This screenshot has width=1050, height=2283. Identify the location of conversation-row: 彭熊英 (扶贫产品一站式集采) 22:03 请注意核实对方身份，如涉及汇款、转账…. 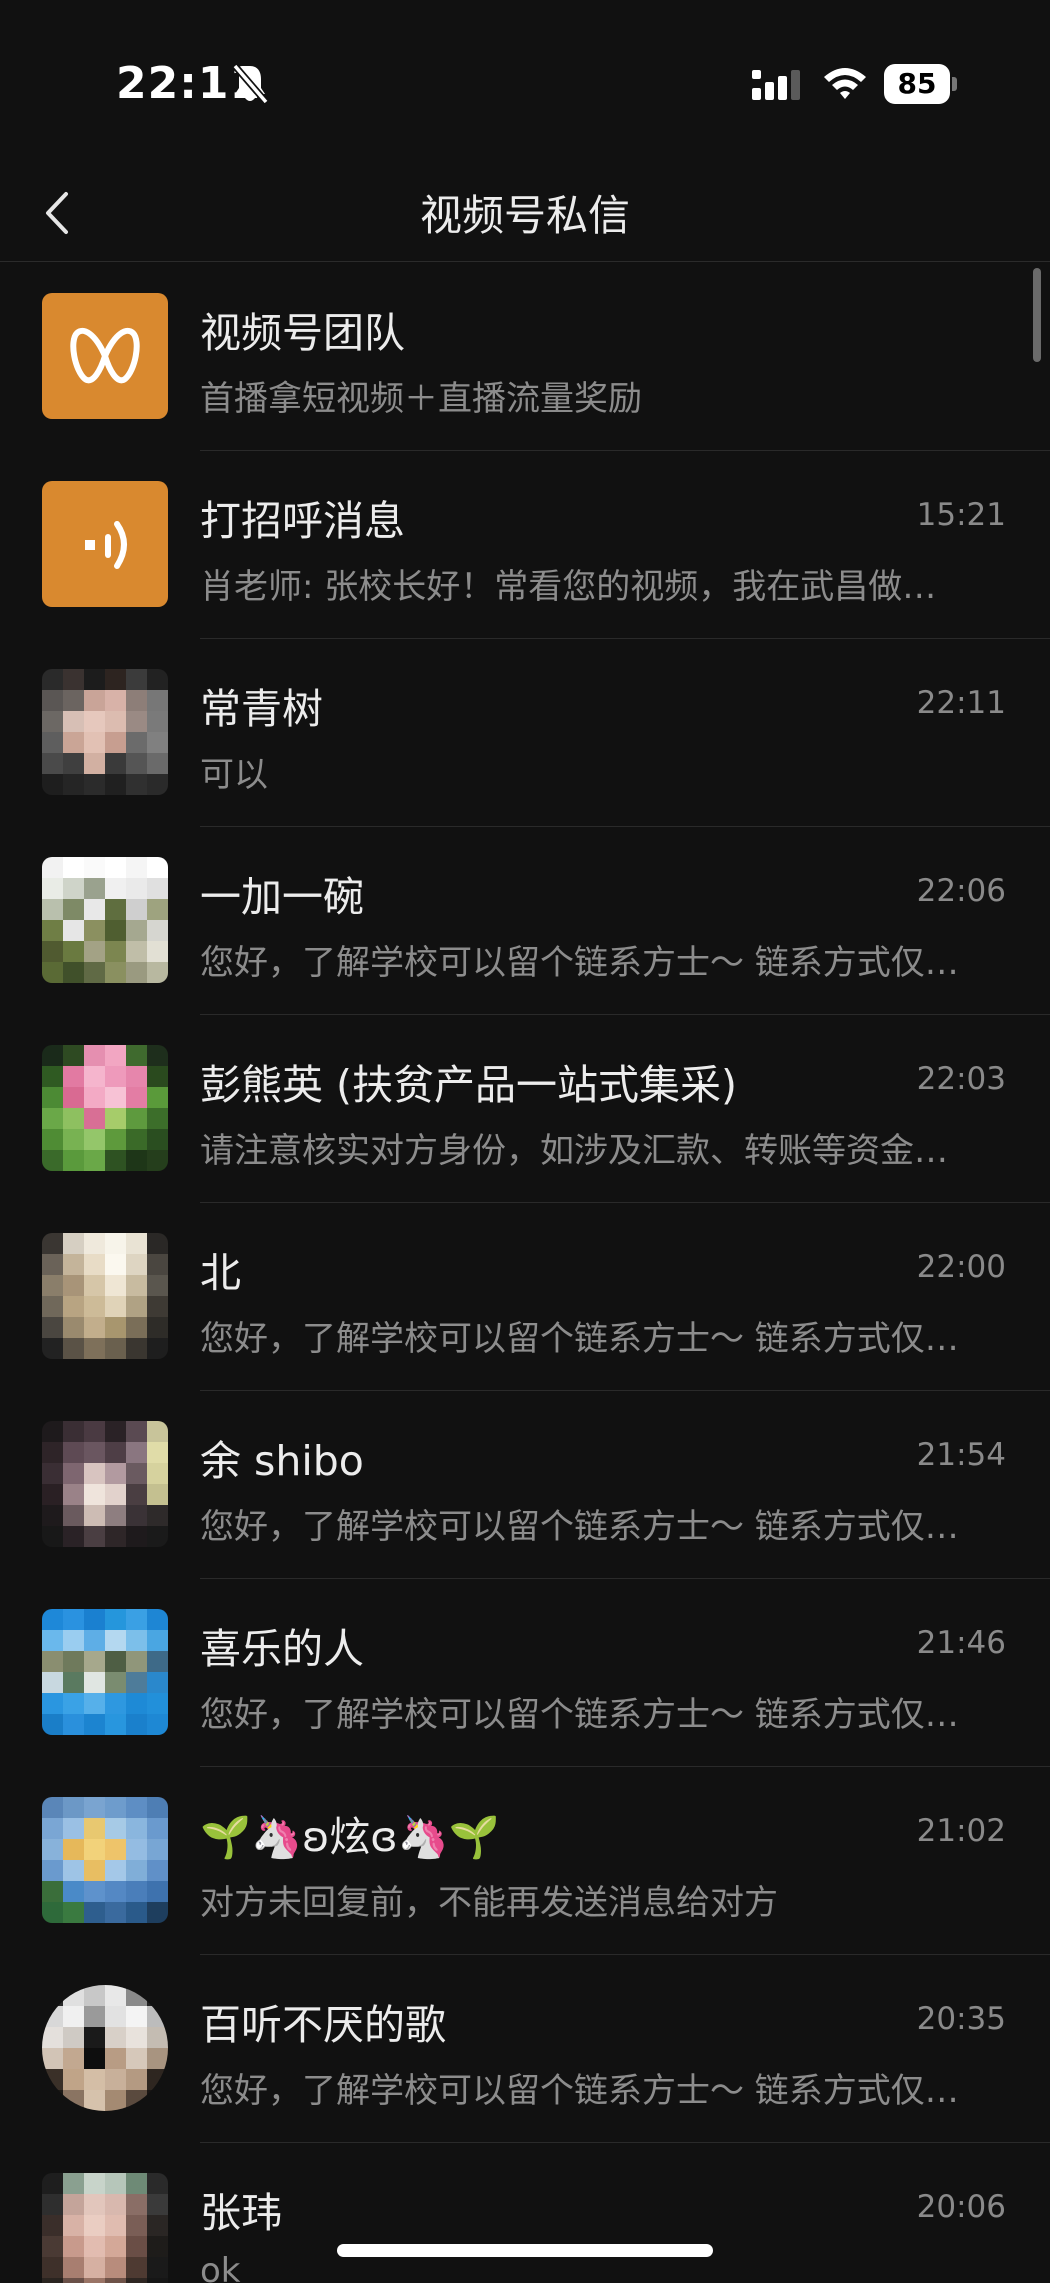
(525, 1109).